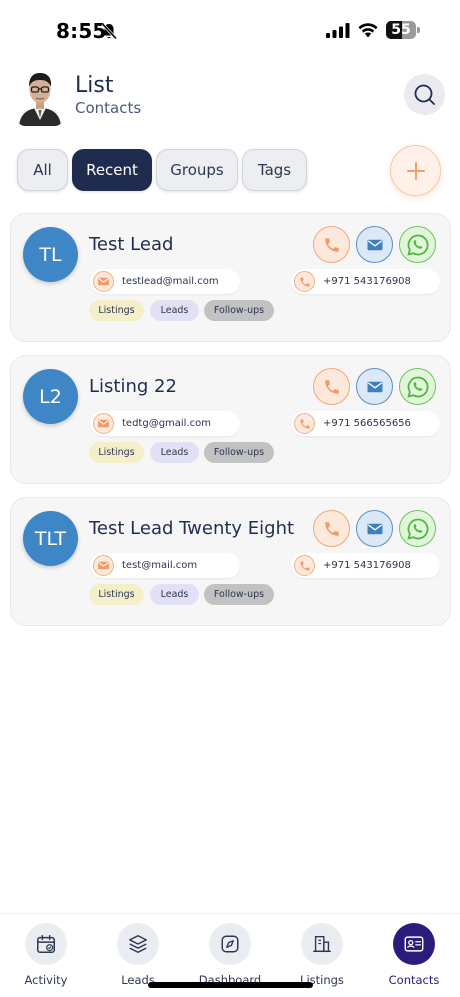 This screenshot has height=997, width=460. I want to click on building-icon, so click(322, 944).